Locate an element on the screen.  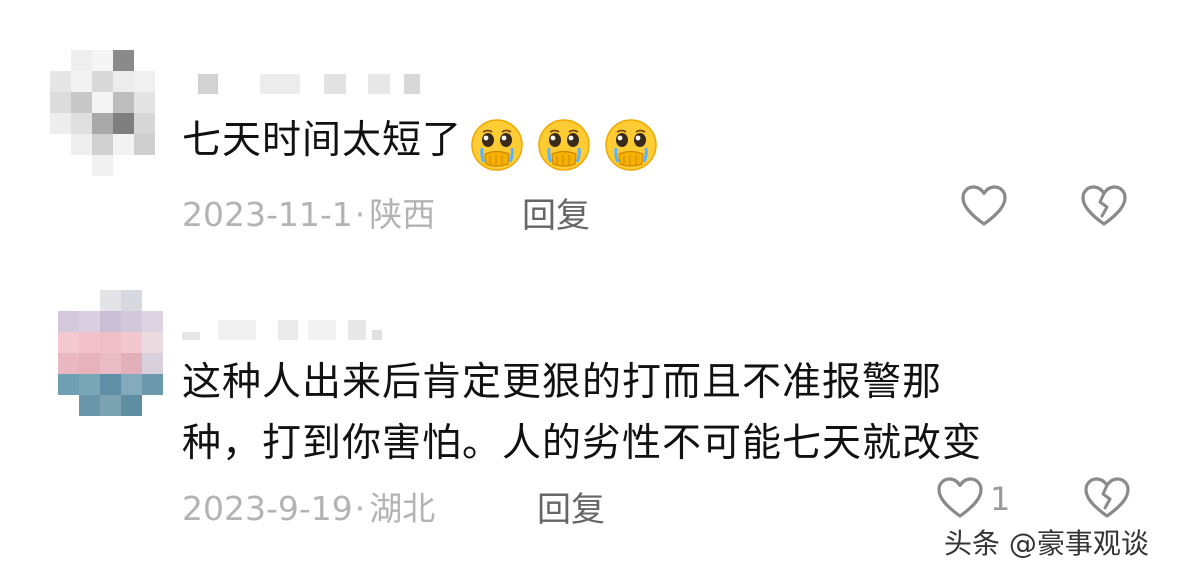
comment-location: 湖北 is located at coordinates (402, 508).